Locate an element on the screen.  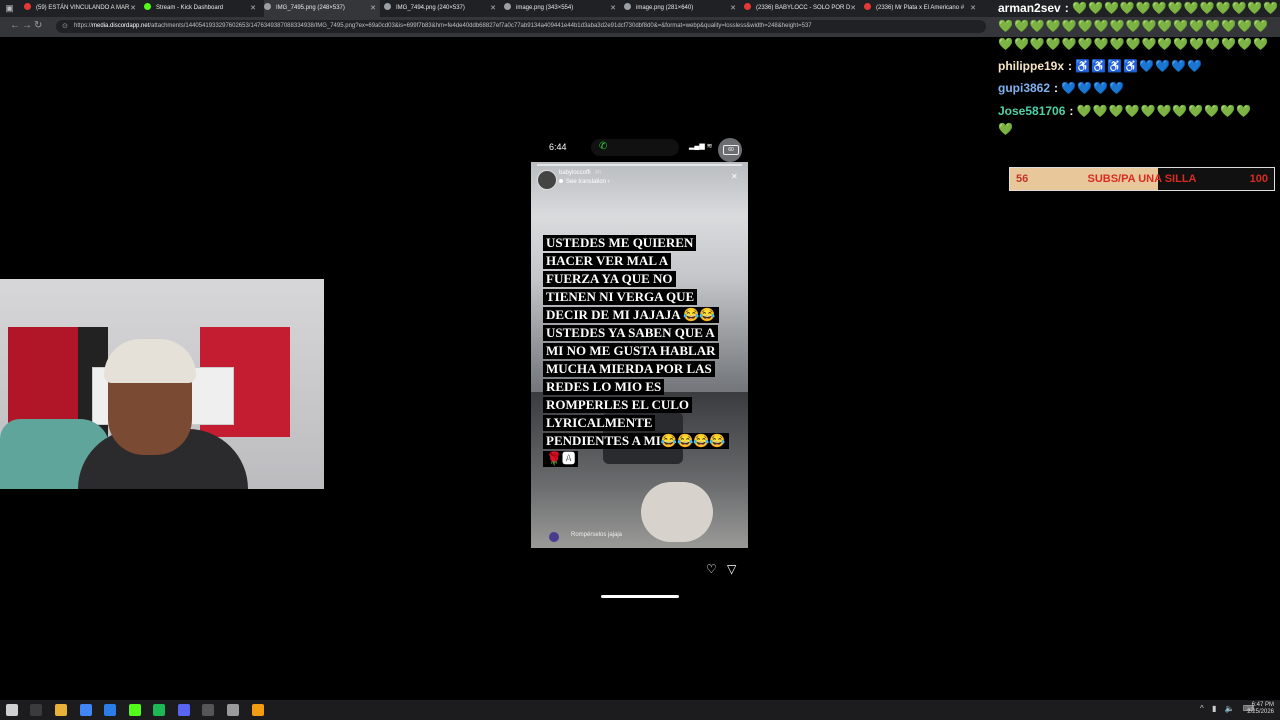
search-icon is located at coordinates (36, 710).